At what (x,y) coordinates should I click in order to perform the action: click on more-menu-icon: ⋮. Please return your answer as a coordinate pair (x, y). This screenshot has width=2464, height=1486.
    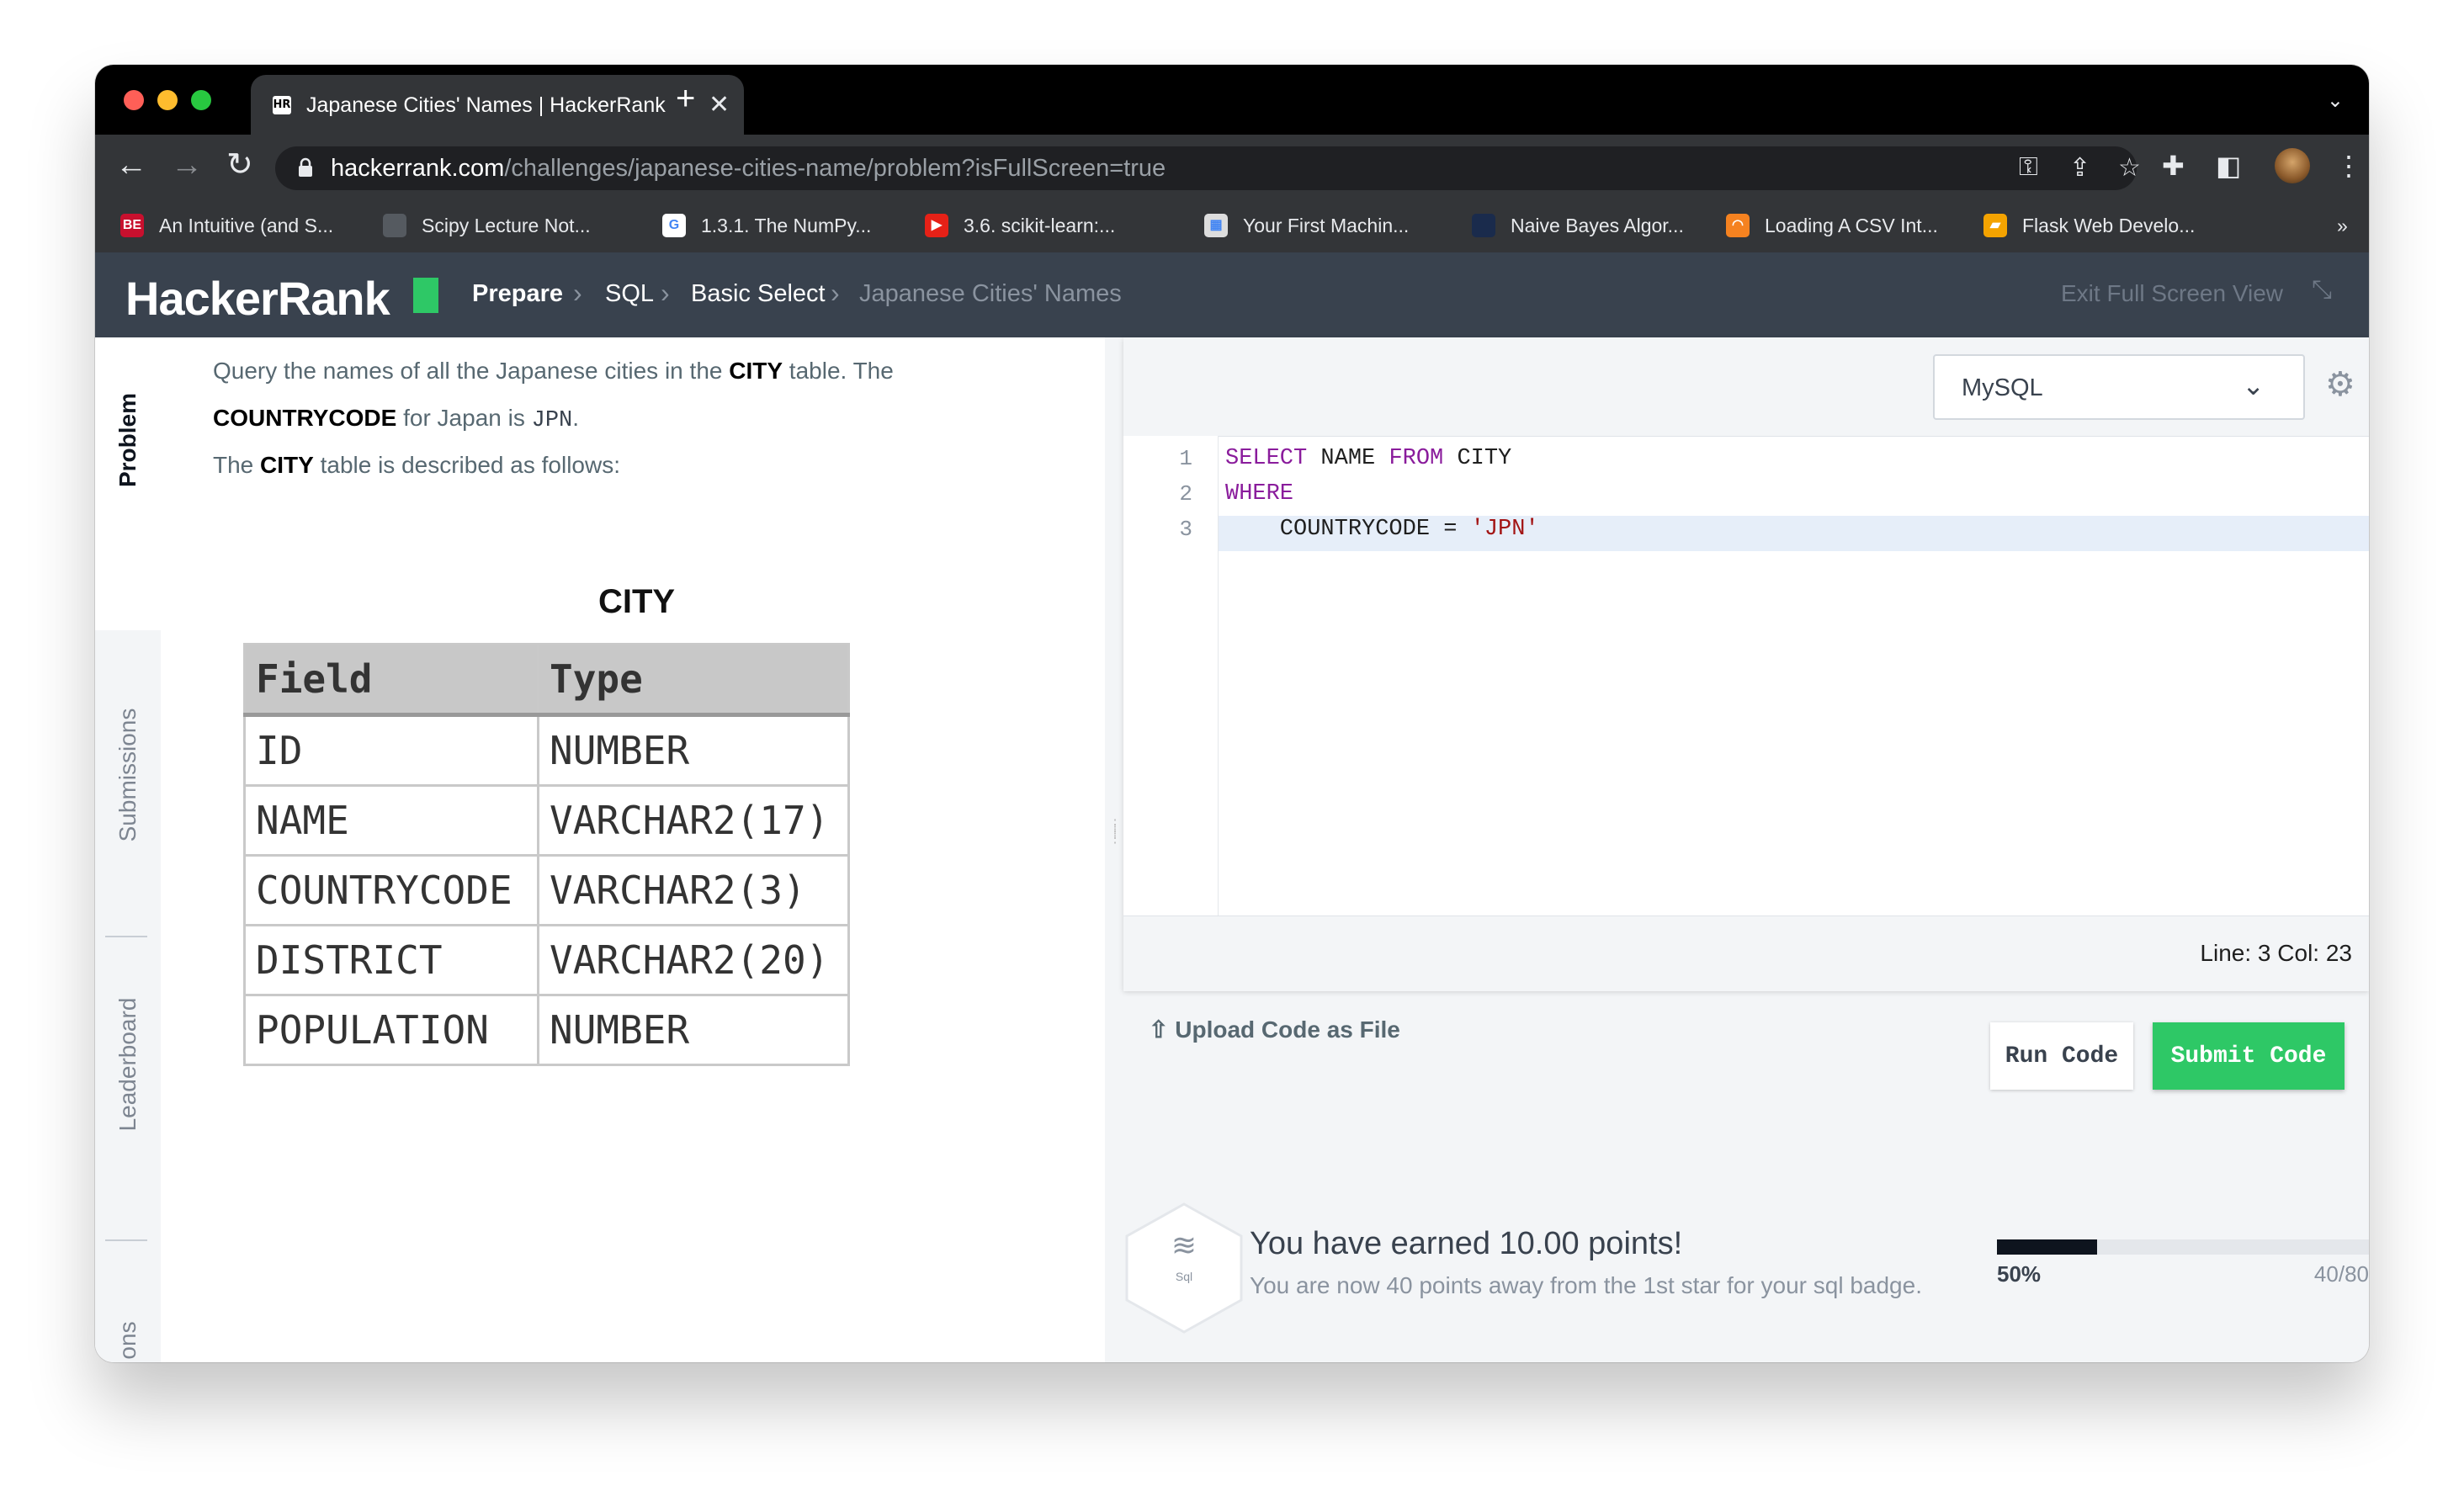
    Looking at the image, I should click on (2348, 166).